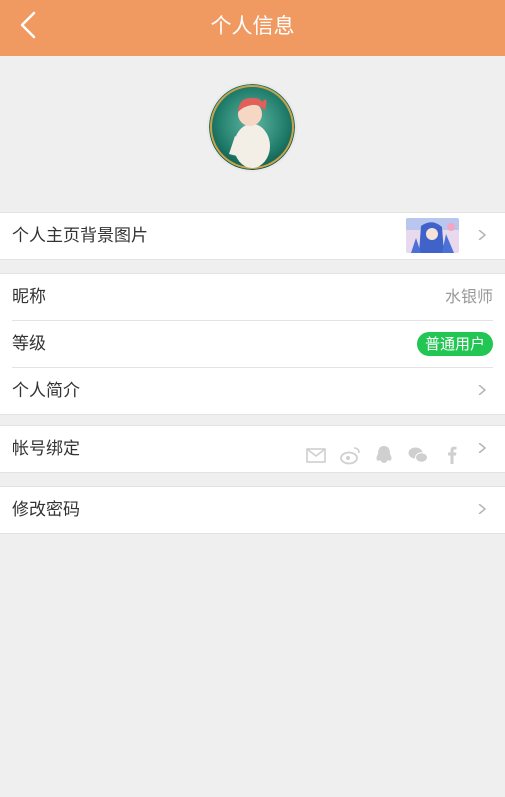 Image resolution: width=505 pixels, height=797 pixels. I want to click on background-image-label: 个人主页背景图片, so click(80, 236).